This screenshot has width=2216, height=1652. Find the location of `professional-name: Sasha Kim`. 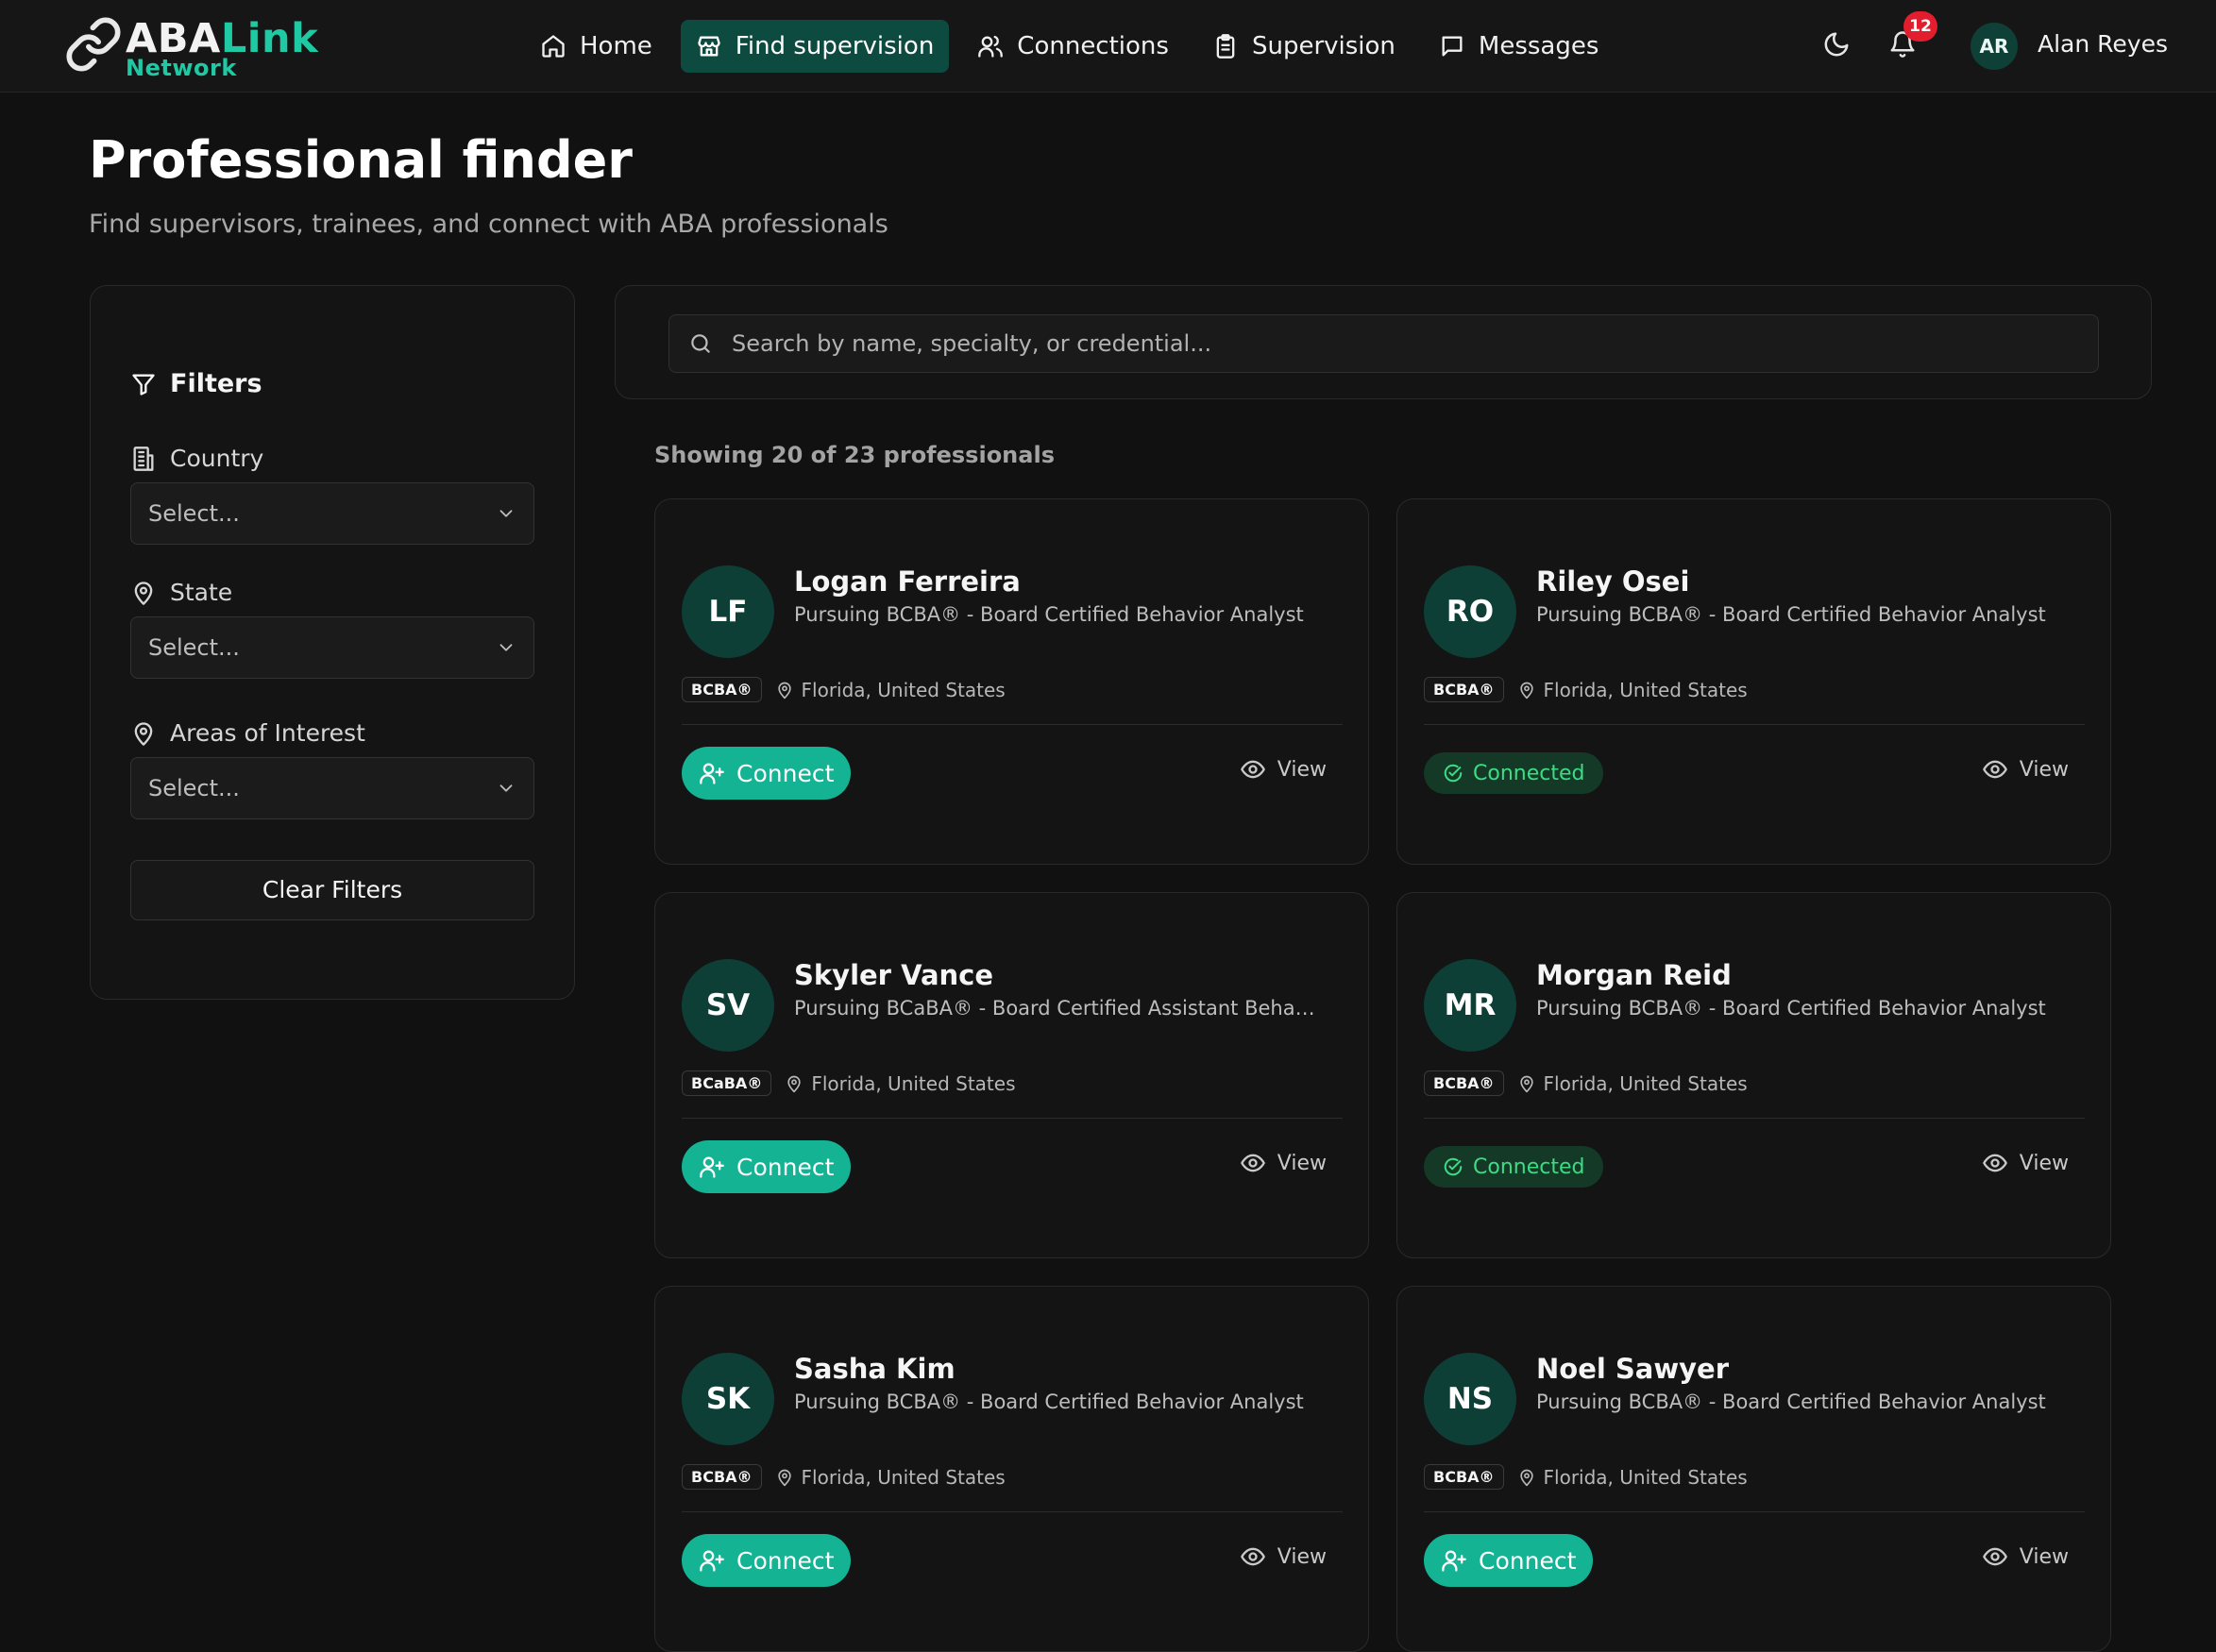

professional-name: Sasha Kim is located at coordinates (875, 1369).